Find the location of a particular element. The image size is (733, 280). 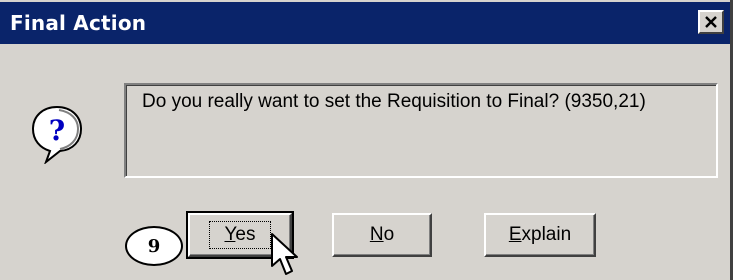

no-button: No is located at coordinates (382, 235).